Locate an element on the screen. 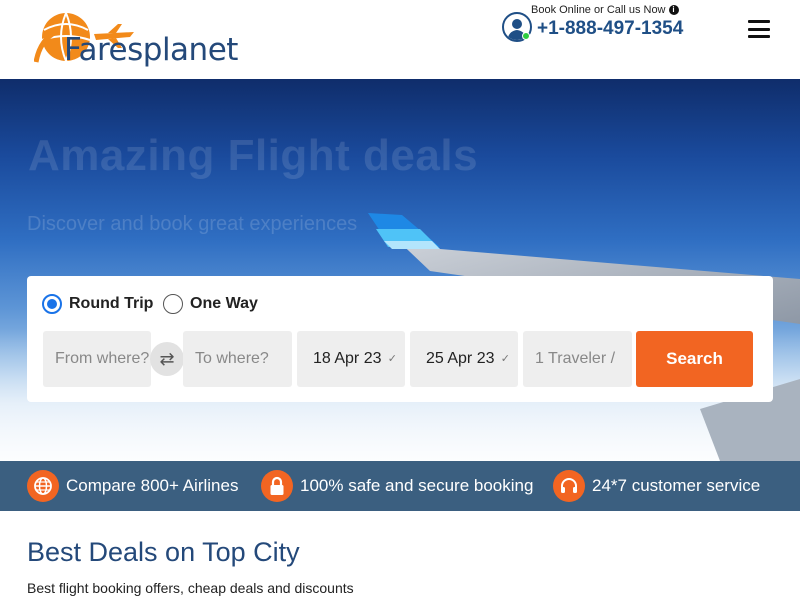  round-trip-label: Round Trip is located at coordinates (111, 304).